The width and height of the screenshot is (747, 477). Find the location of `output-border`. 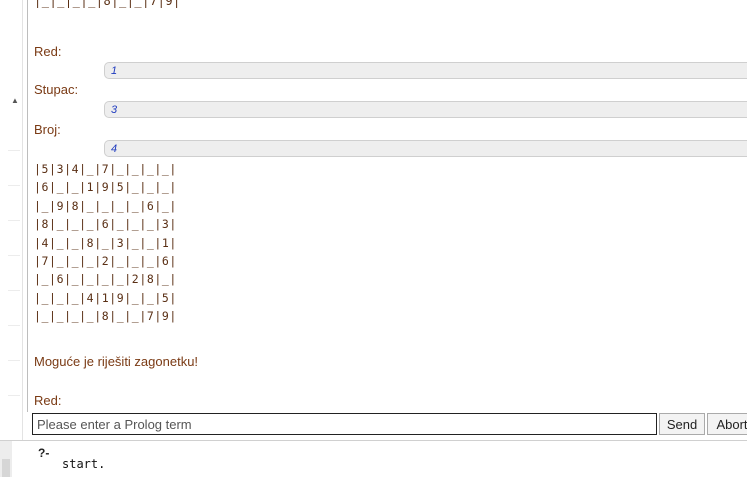

output-border is located at coordinates (27, 206).